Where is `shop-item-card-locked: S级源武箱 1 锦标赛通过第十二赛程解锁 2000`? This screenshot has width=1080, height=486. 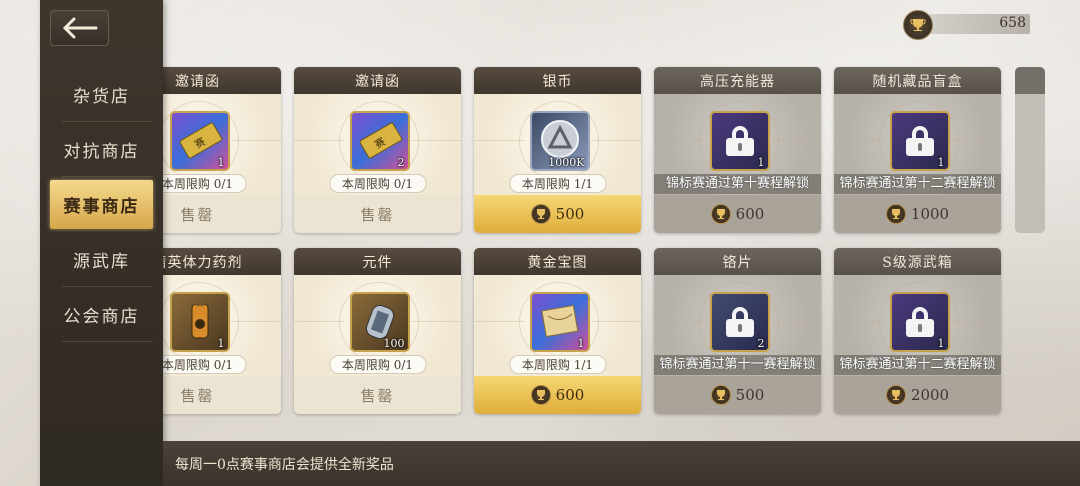 shop-item-card-locked: S级源武箱 1 锦标赛通过第十二赛程解锁 2000 is located at coordinates (917, 331).